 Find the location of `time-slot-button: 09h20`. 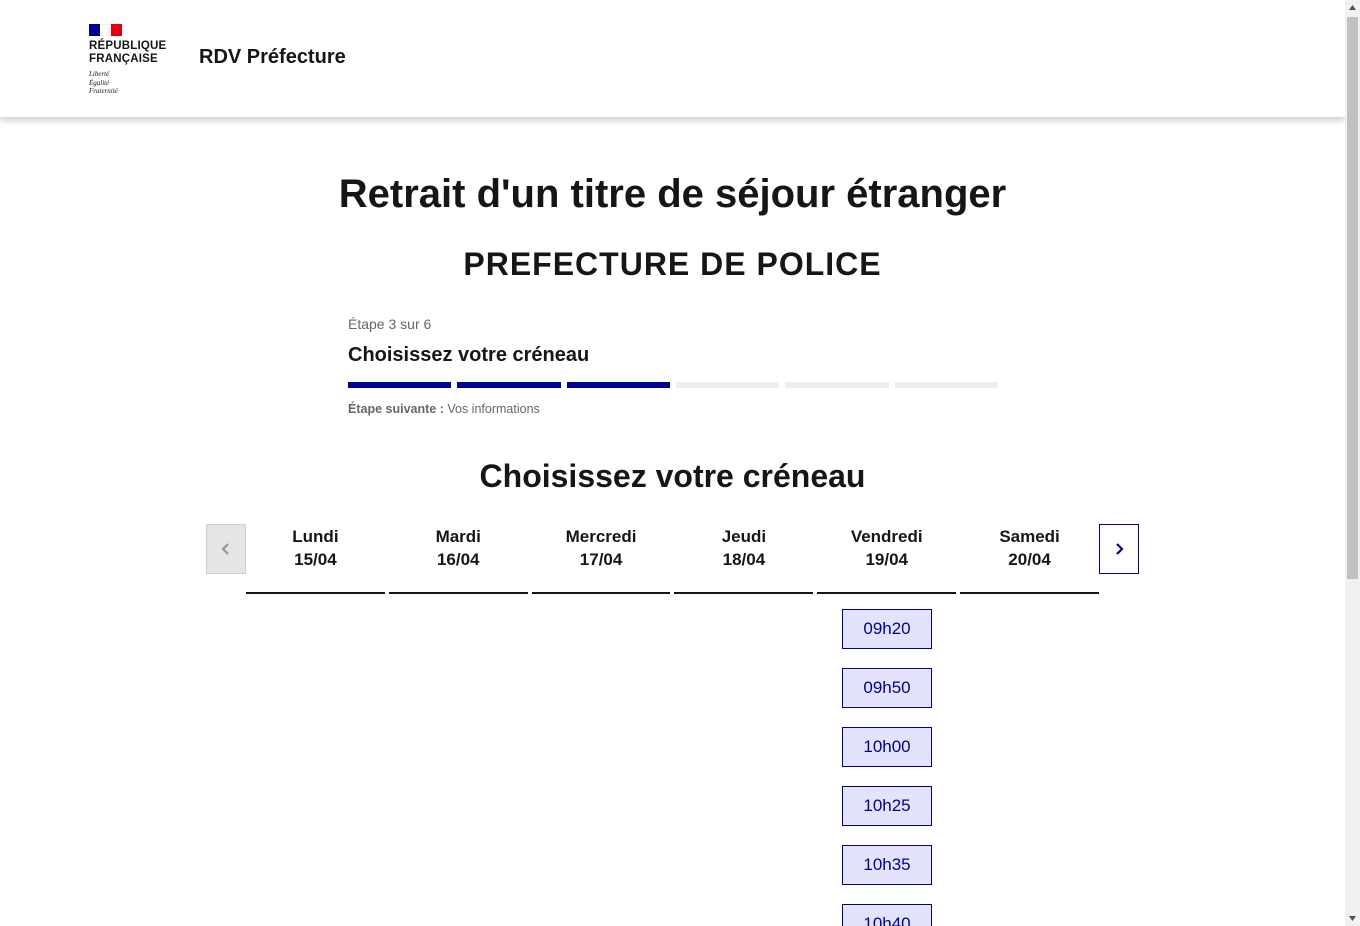

time-slot-button: 09h20 is located at coordinates (887, 629).